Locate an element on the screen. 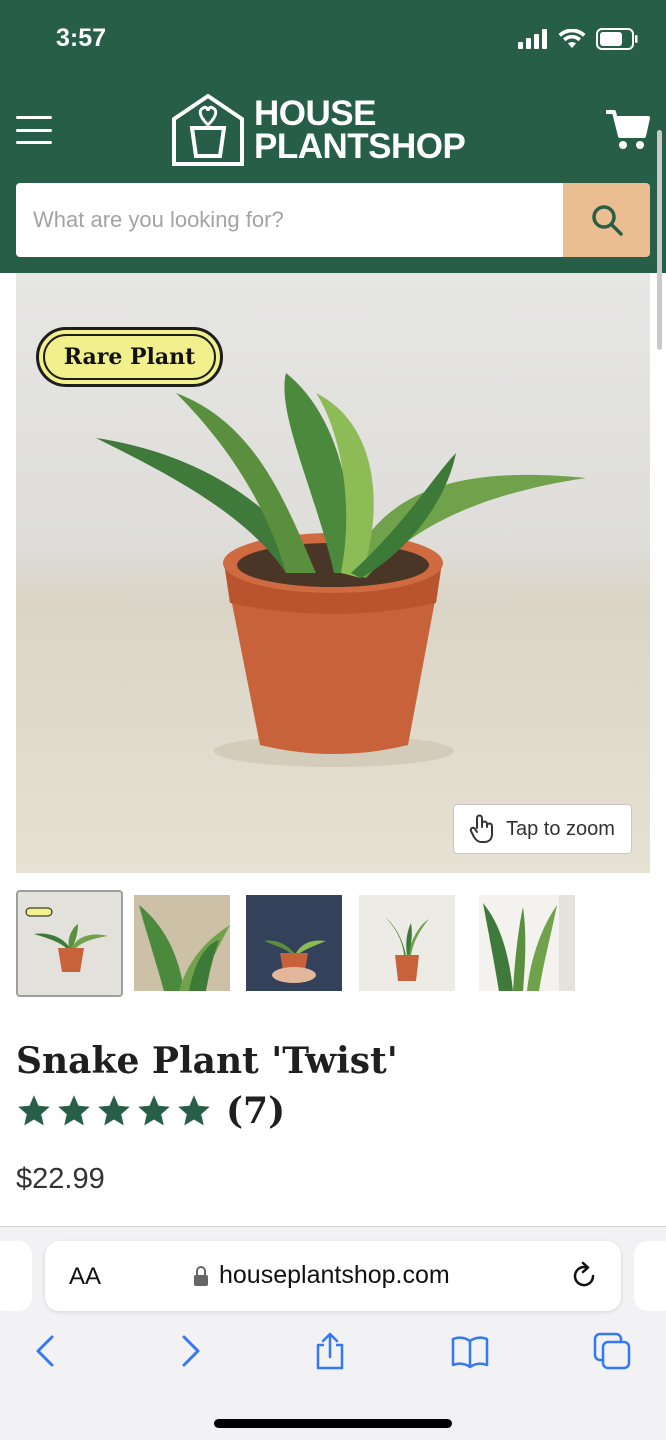 The height and width of the screenshot is (1440, 666). next-tab-preview is located at coordinates (650, 1276).